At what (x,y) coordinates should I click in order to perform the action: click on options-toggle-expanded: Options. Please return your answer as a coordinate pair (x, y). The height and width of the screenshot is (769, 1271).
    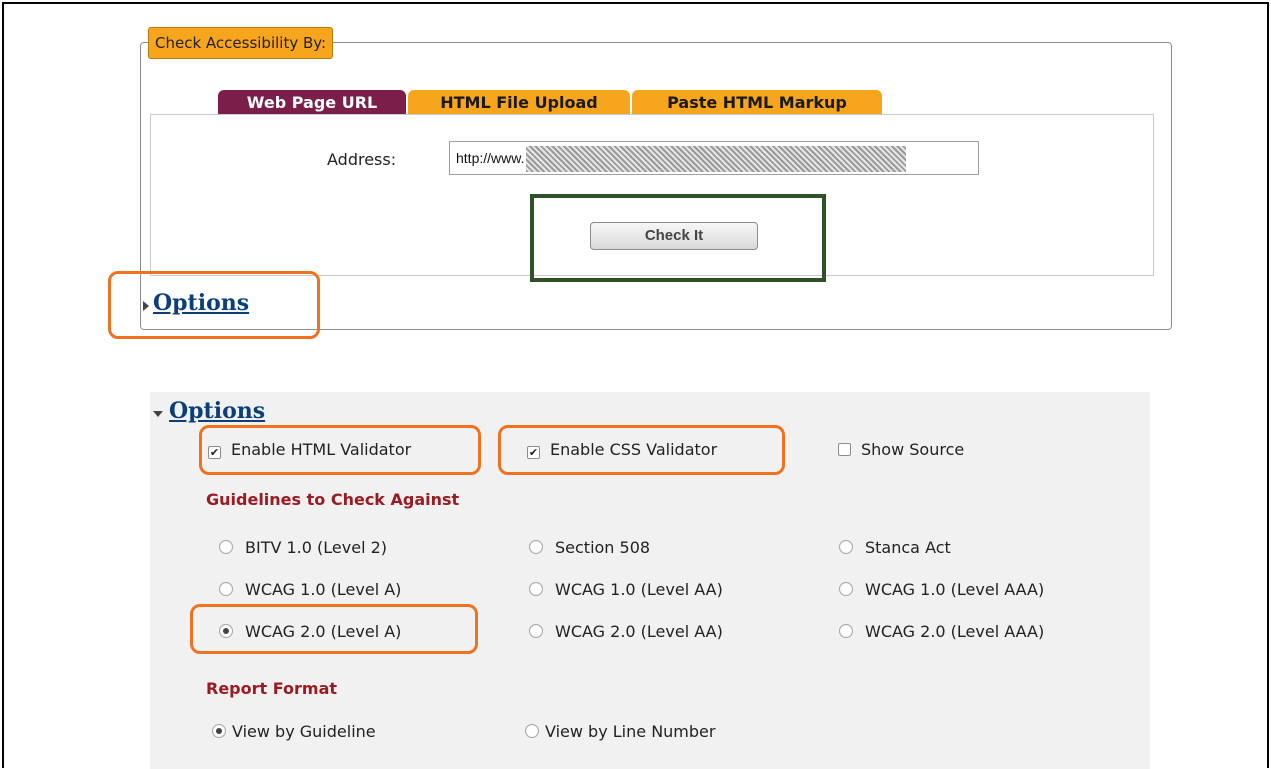
    Looking at the image, I should click on (209, 411).